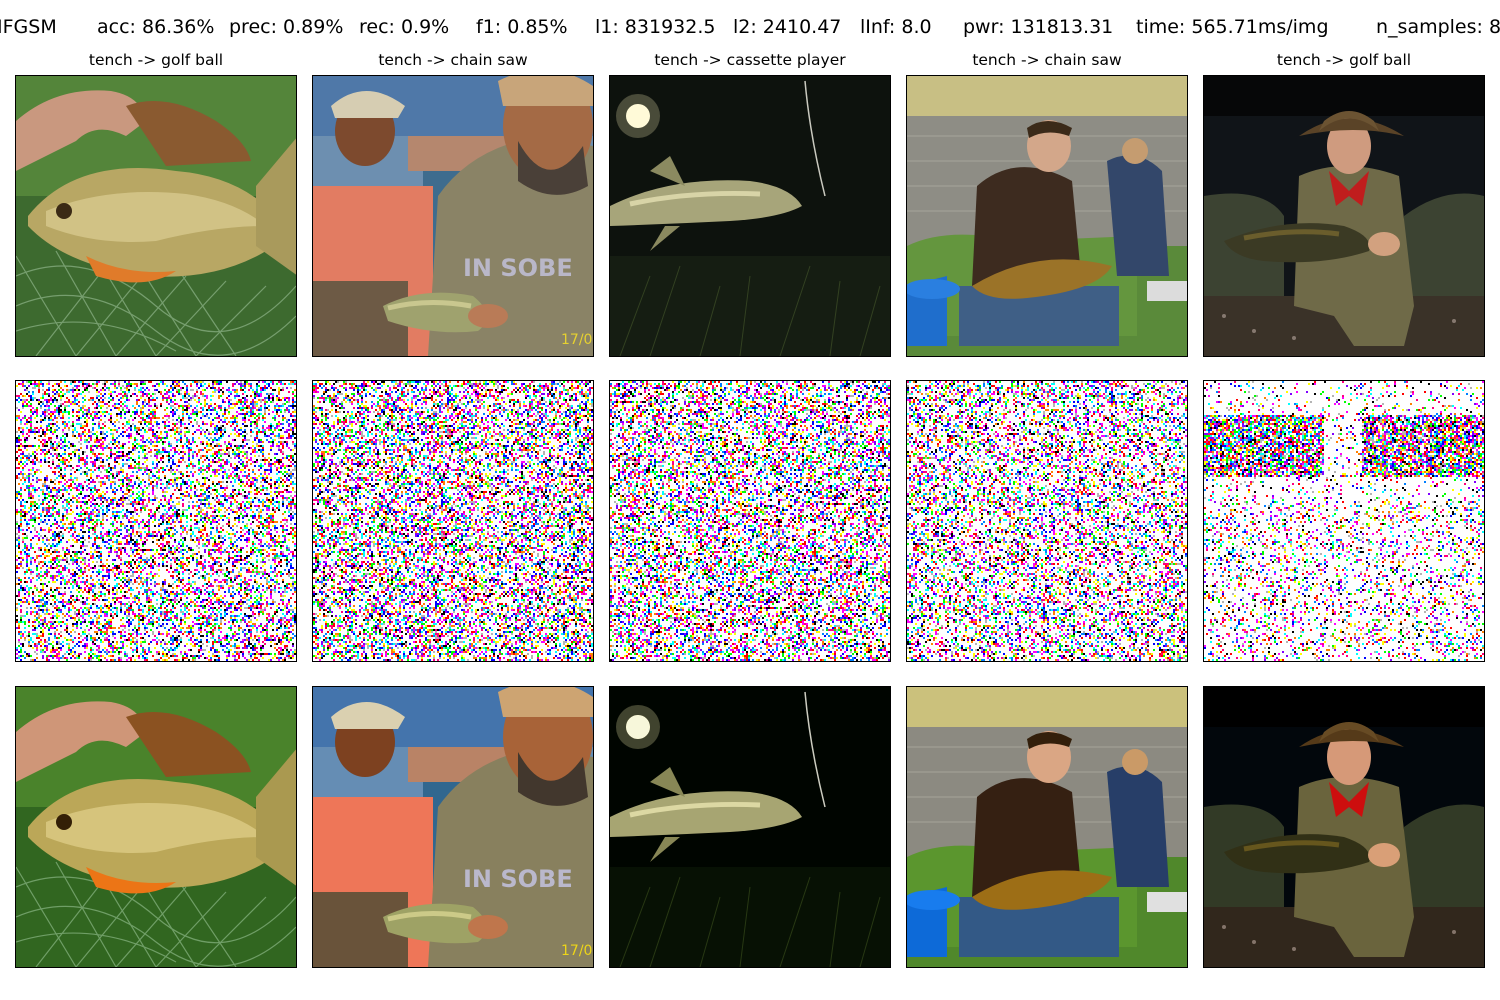  Describe the element at coordinates (286, 27) in the screenshot. I see `precision-stat: prec: 0.89%` at that location.